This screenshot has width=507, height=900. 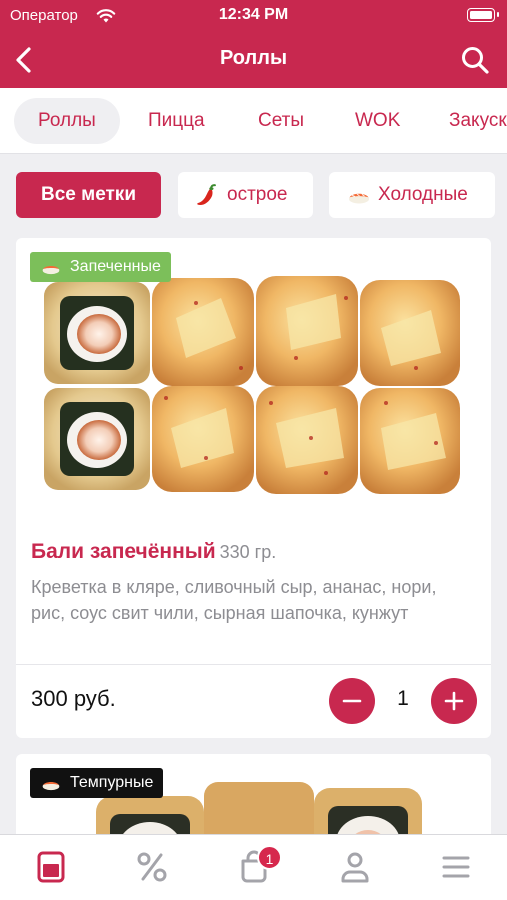 What do you see at coordinates (152, 867) in the screenshot?
I see `percent-icon` at bounding box center [152, 867].